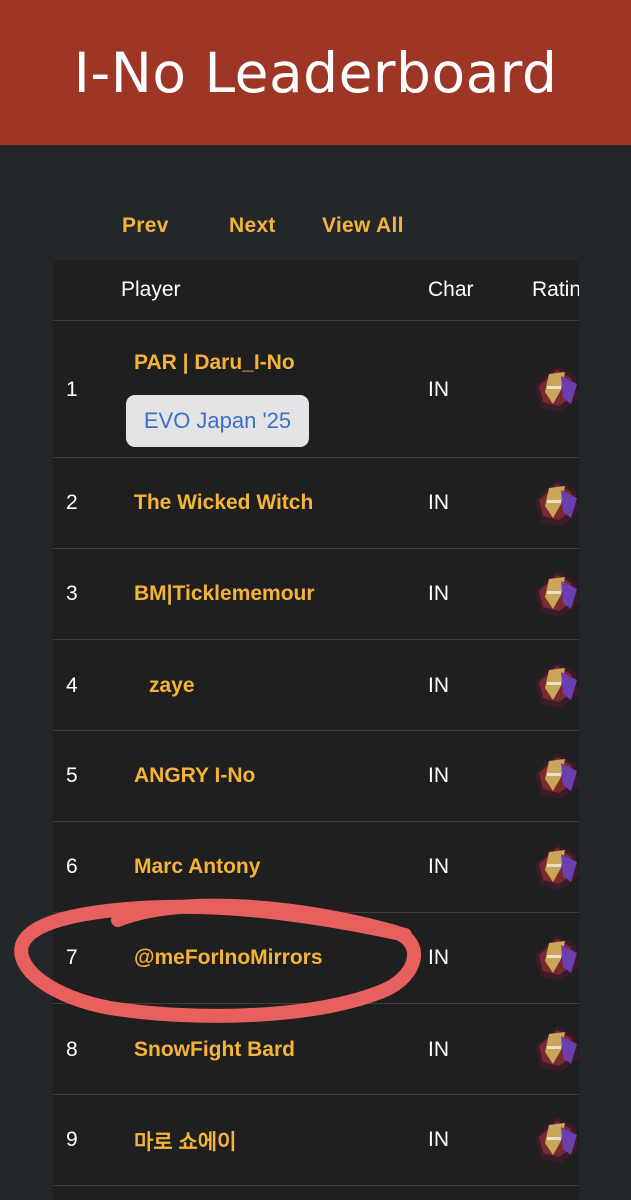  I want to click on player-name-link: Marc Antony, so click(197, 867).